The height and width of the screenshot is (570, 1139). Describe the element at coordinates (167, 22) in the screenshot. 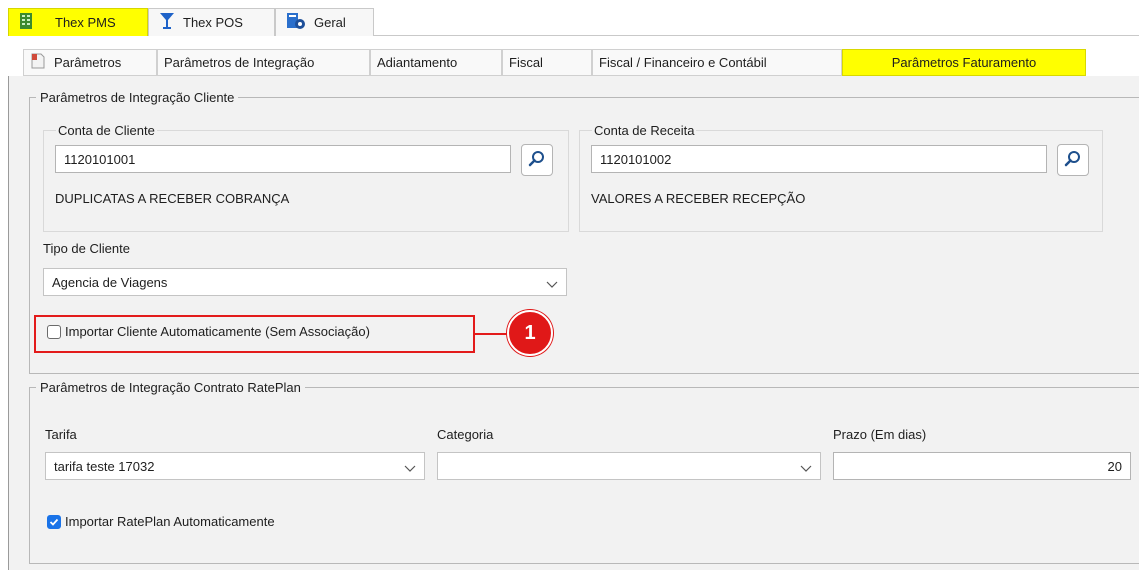

I see `cocktail-glass-icon` at that location.